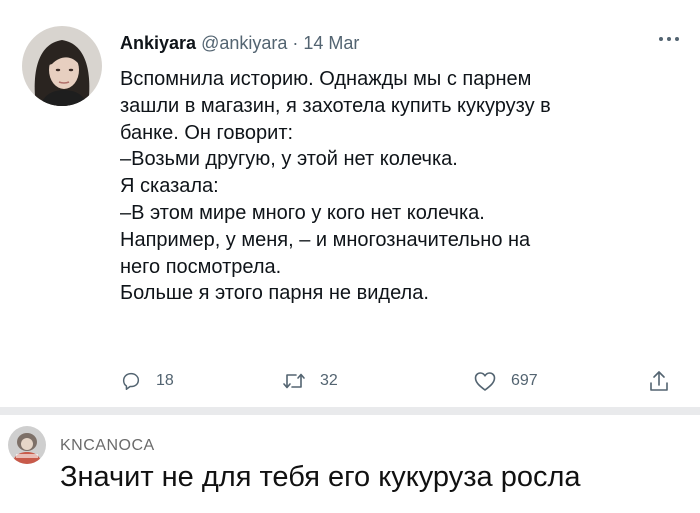 This screenshot has height=513, width=700. I want to click on commenter-name: KNCANOCA, so click(107, 446).